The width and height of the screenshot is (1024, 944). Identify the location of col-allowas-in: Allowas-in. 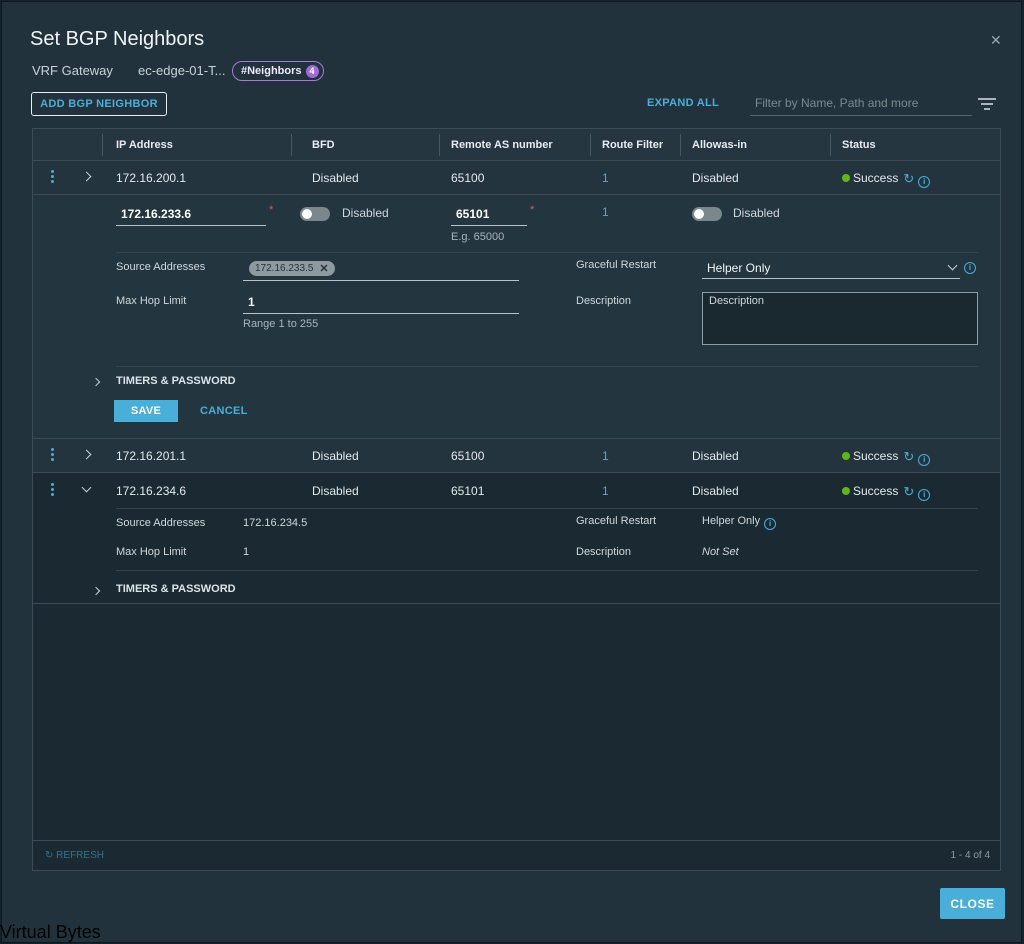
(719, 145).